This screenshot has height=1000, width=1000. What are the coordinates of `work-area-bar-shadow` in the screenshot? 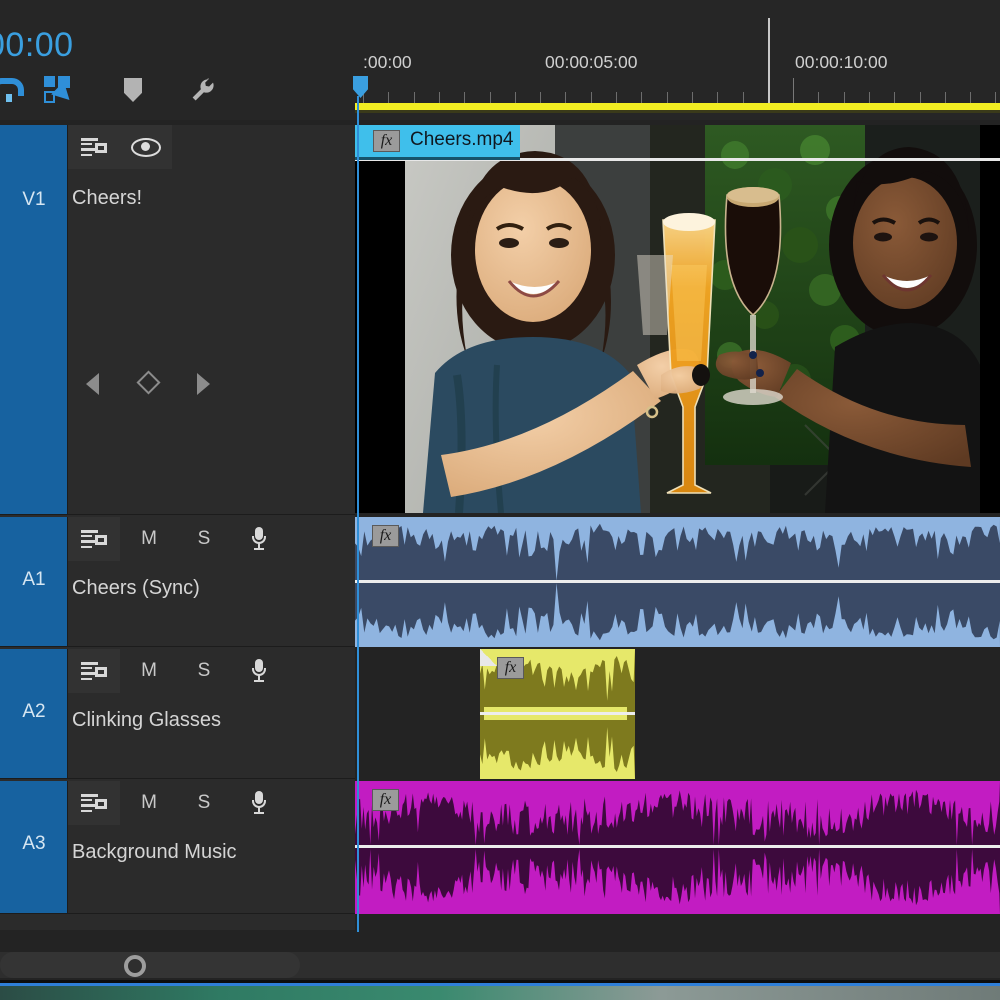 It's located at (677, 111).